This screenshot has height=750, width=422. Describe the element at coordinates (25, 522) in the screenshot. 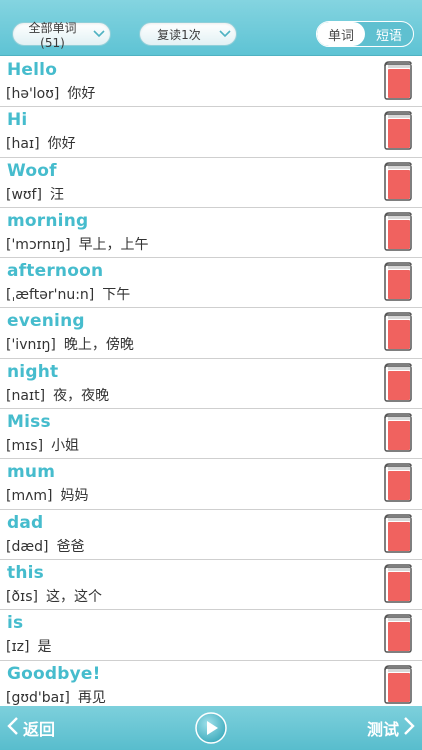

I see `word-text: dad` at that location.